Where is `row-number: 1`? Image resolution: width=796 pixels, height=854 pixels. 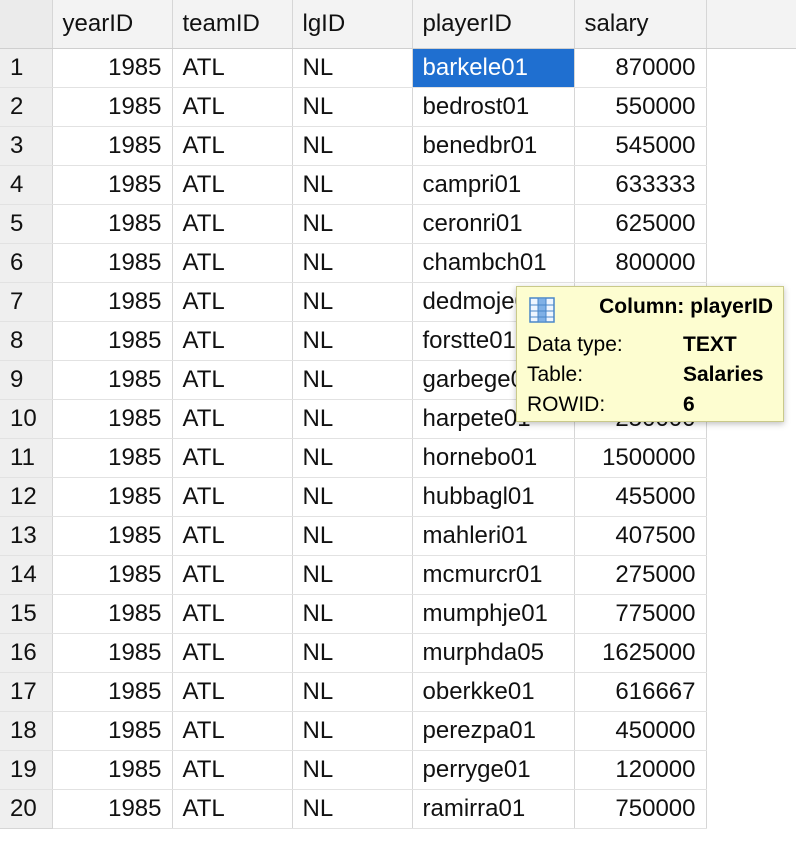
row-number: 1 is located at coordinates (26, 68).